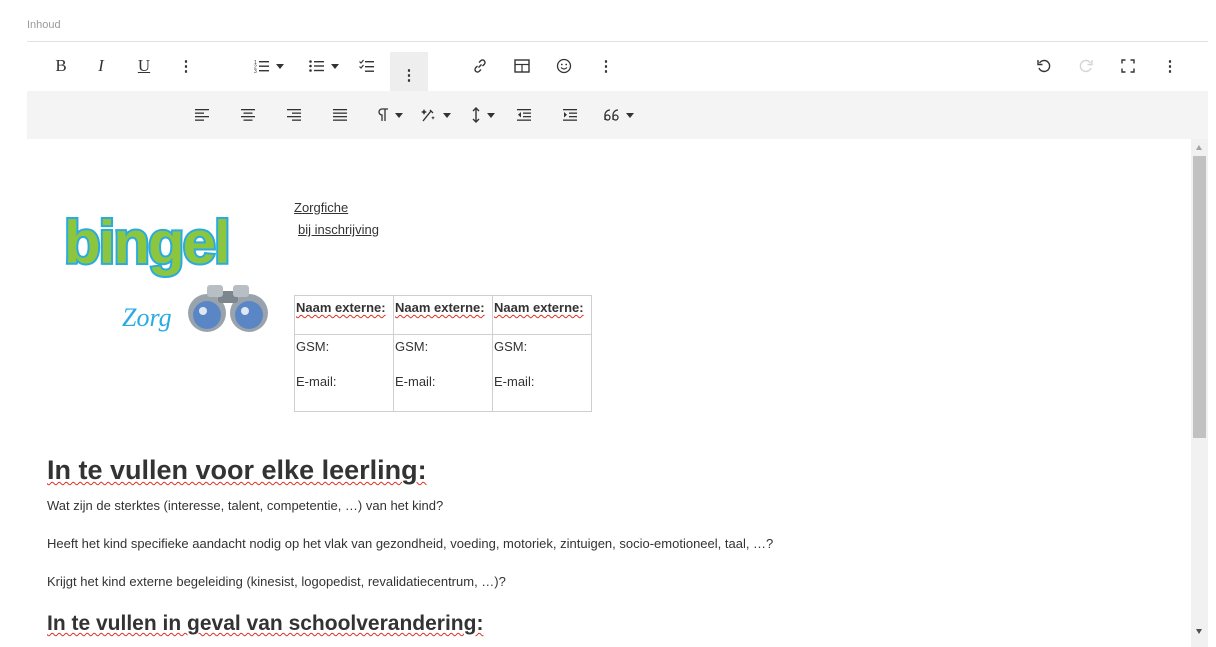 This screenshot has height=647, width=1216. Describe the element at coordinates (476, 115) in the screenshot. I see `line-height-icon` at that location.